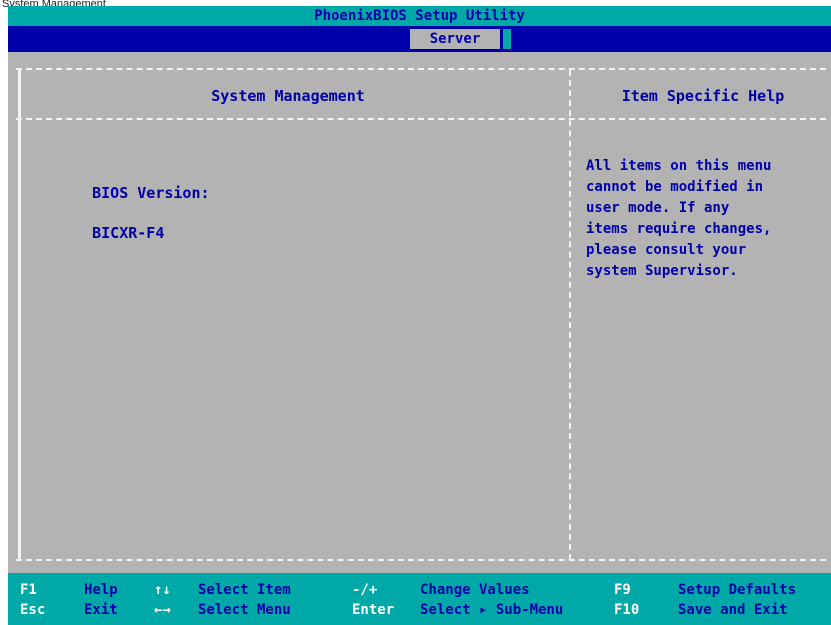 The height and width of the screenshot is (625, 831). Describe the element at coordinates (28, 590) in the screenshot. I see `f1-key: F1` at that location.